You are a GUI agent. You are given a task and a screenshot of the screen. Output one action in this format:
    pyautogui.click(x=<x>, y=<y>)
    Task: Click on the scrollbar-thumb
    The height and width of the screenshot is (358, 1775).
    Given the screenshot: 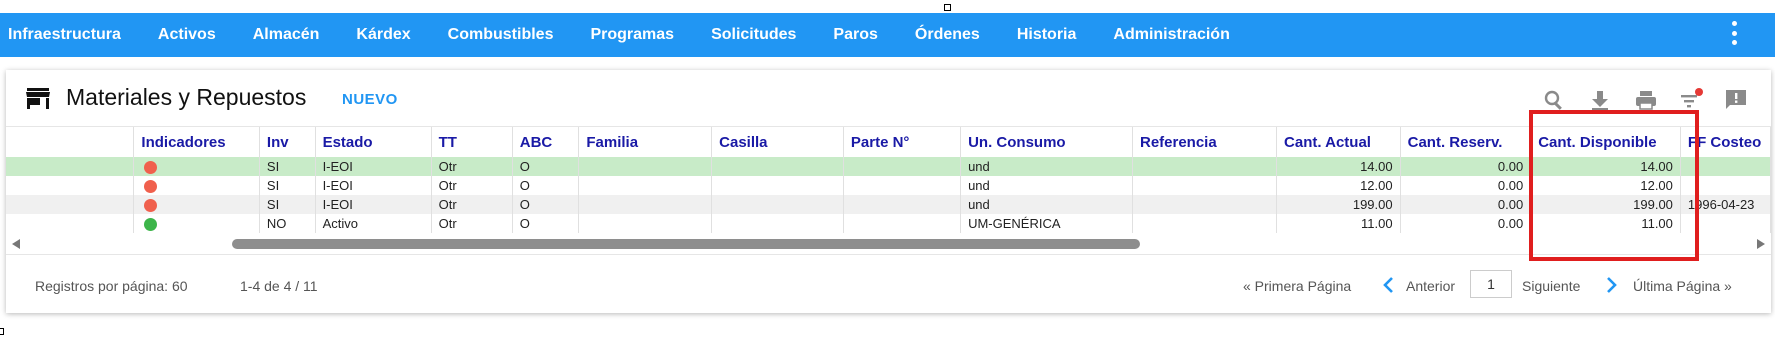 What is the action you would take?
    pyautogui.click(x=686, y=244)
    